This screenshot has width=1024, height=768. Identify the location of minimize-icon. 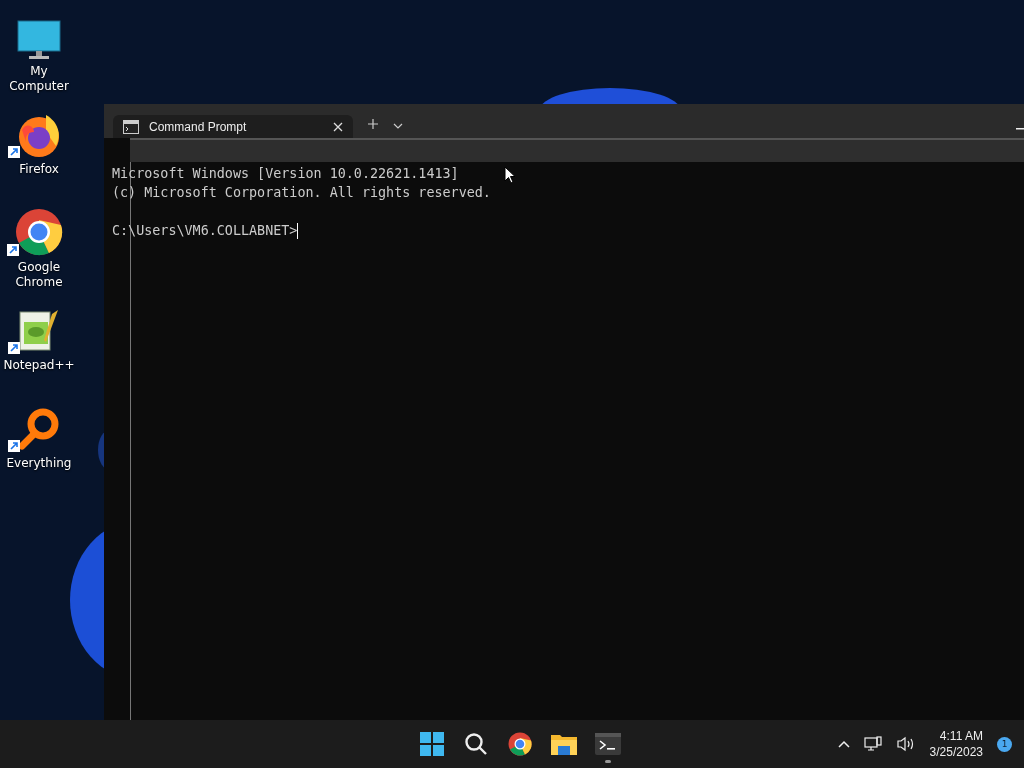
(1020, 129).